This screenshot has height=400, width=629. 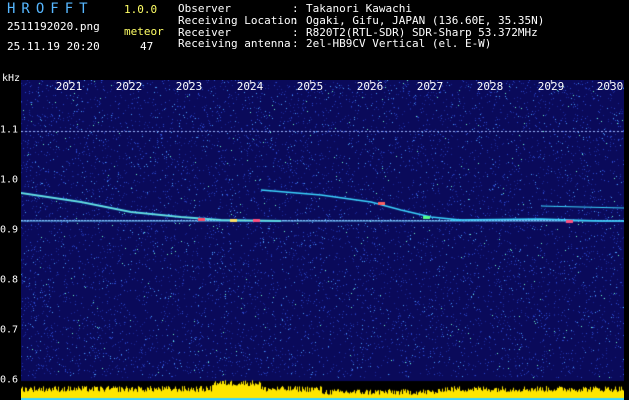 I want to click on meteor-label: meteor, so click(x=144, y=31).